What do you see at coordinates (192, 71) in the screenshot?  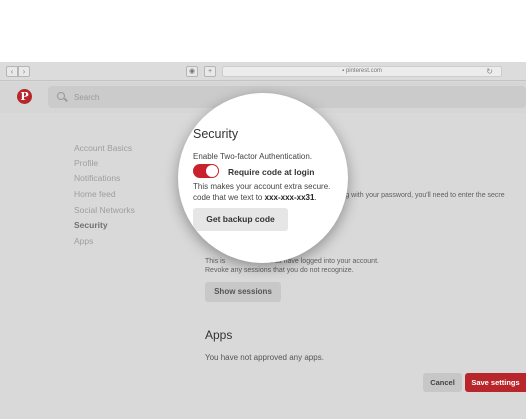 I see `shield-icon: ◉` at bounding box center [192, 71].